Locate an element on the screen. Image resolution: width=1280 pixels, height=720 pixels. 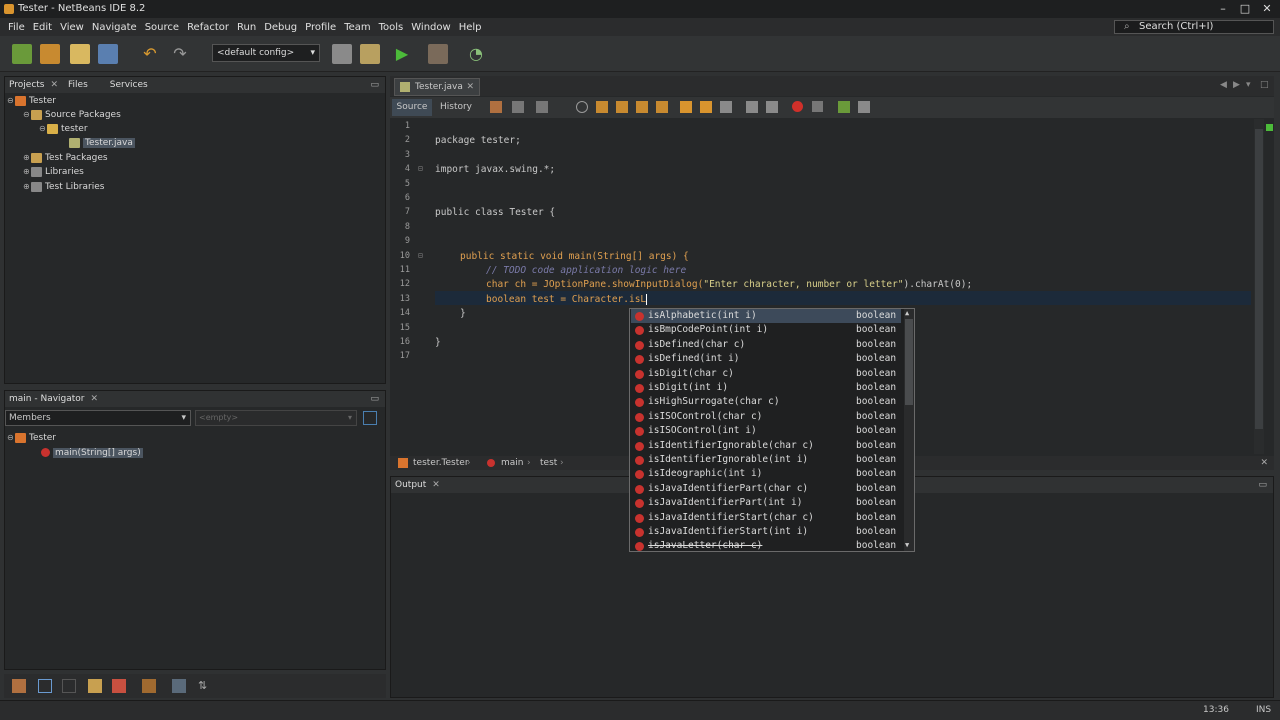
tree-item-tester-project: ⊖ Tester is located at coordinates (31, 101).